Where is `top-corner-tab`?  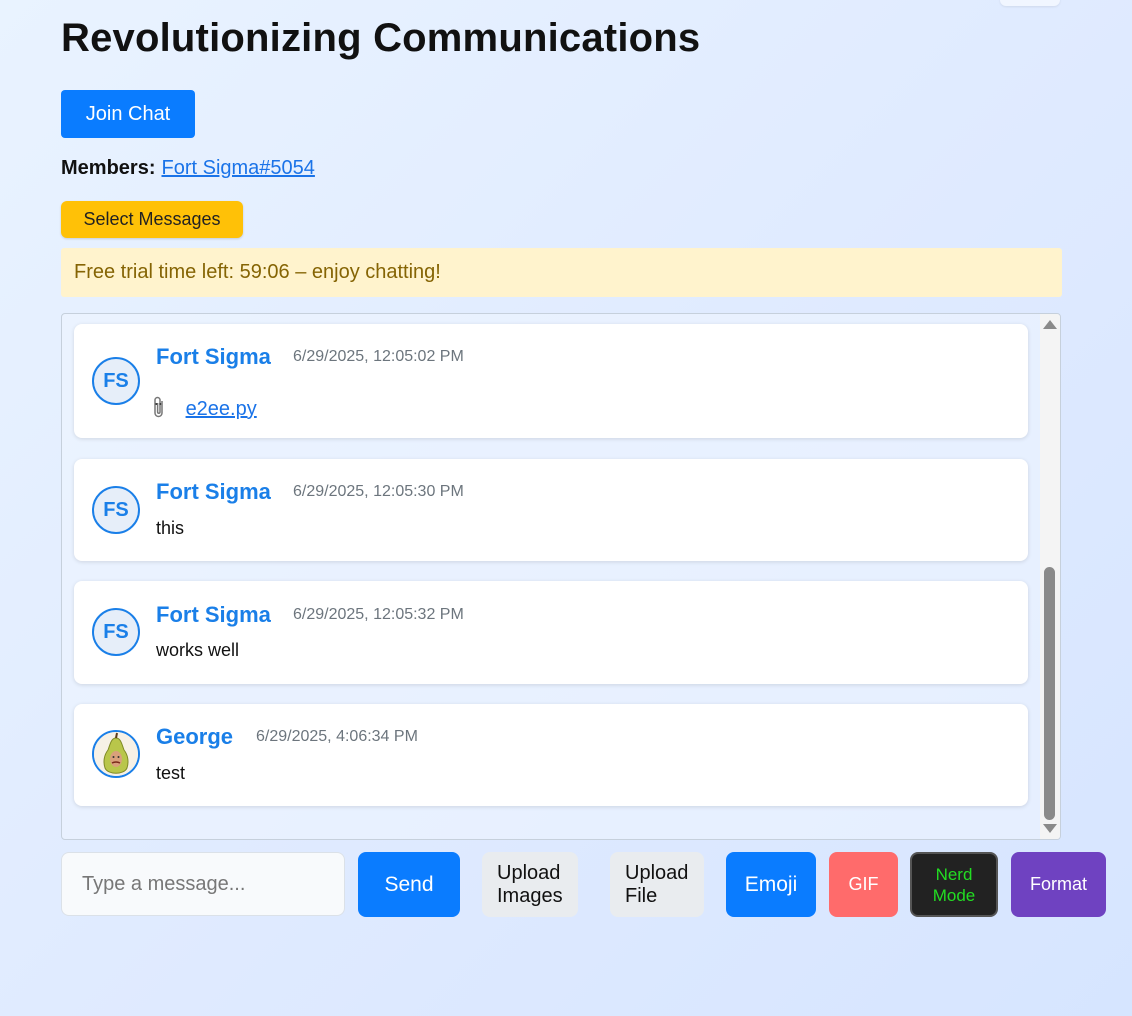
top-corner-tab is located at coordinates (1030, 3).